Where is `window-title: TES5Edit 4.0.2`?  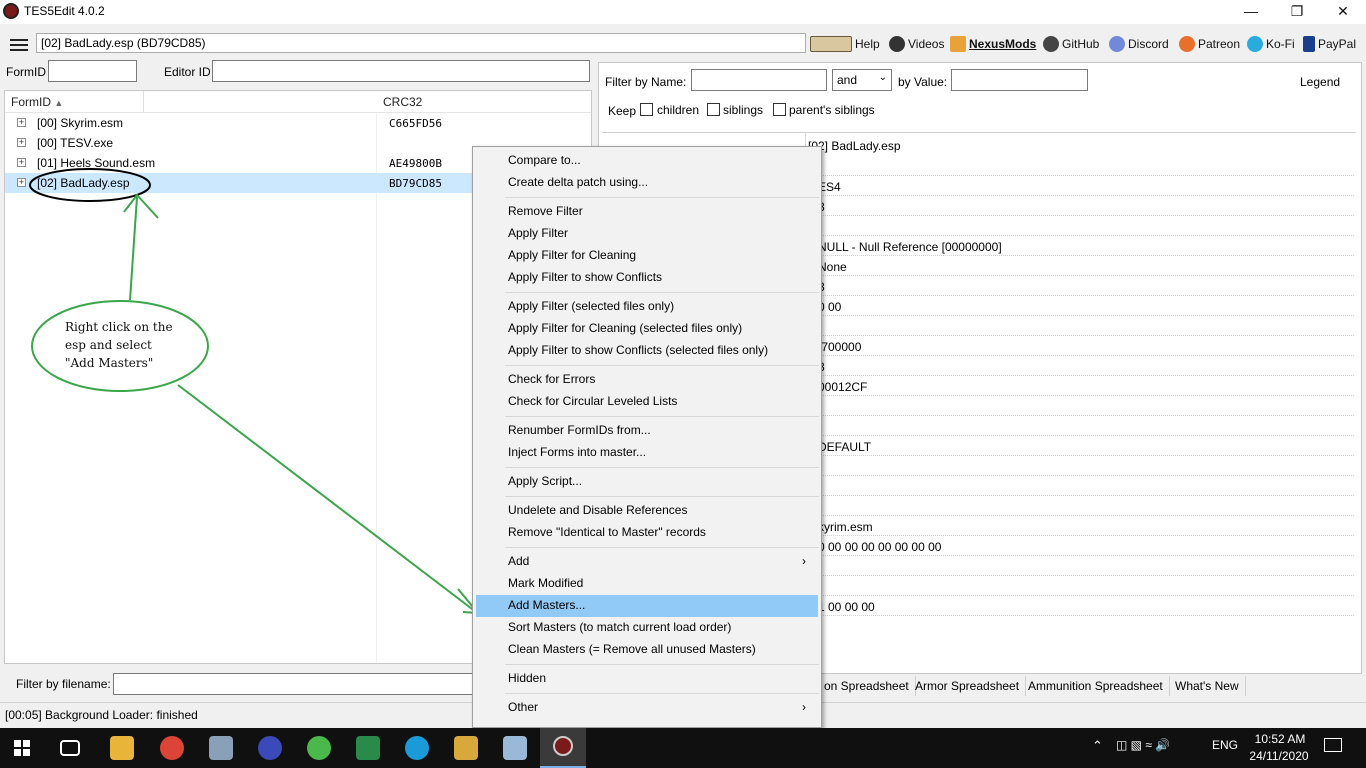
window-title: TES5Edit 4.0.2 is located at coordinates (64, 11).